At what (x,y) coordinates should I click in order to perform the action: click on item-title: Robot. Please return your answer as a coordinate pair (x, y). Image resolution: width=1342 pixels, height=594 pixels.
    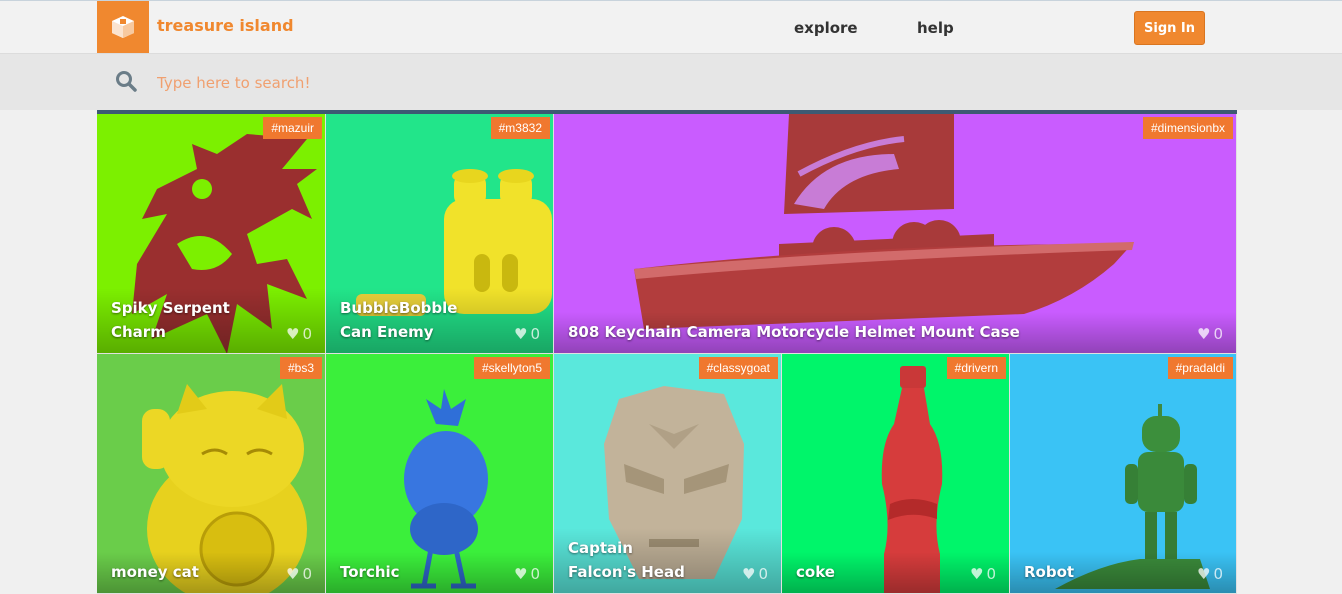
    Looking at the image, I should click on (1089, 572).